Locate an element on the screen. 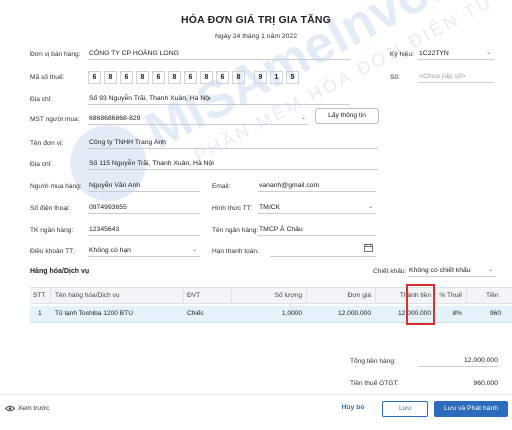 The width and height of the screenshot is (512, 430). seller-address-label: Địa chỉ: is located at coordinates (41, 99).